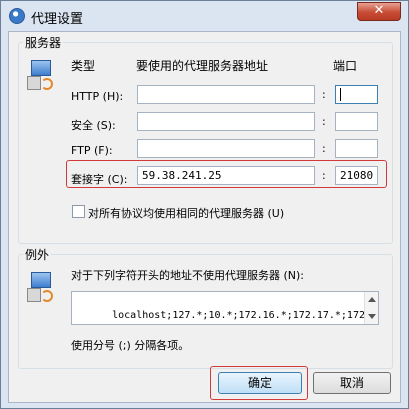  I want to click on scroll-down-arrow-icon, so click(372, 316).